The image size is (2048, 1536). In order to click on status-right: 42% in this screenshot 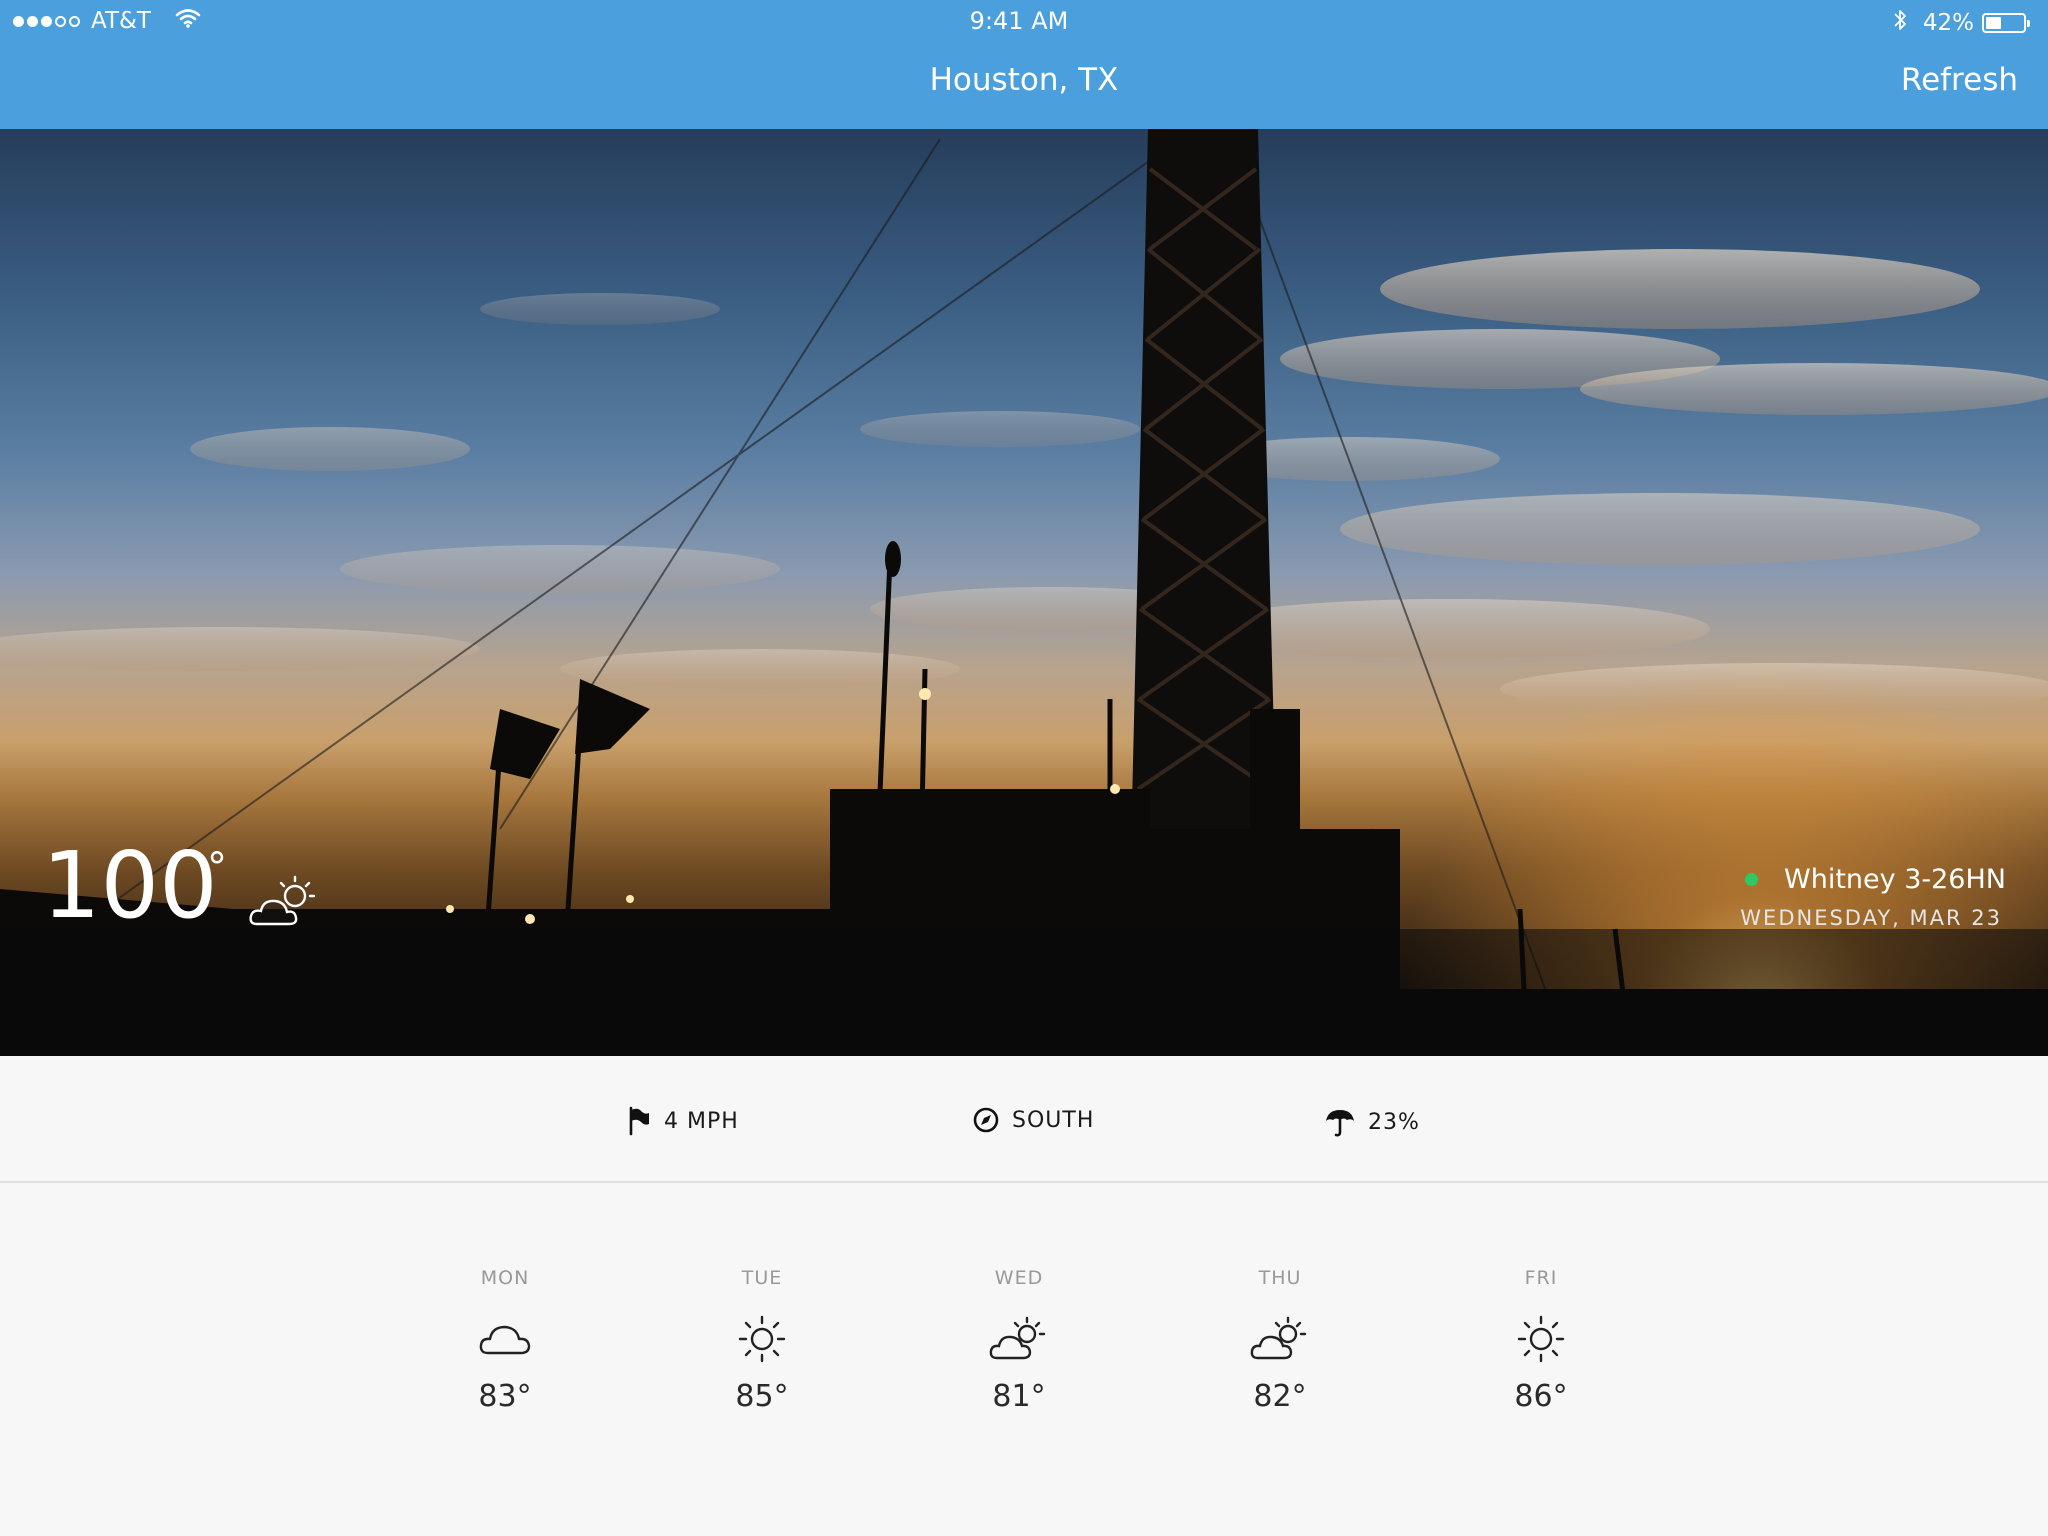, I will do `click(1961, 23)`.